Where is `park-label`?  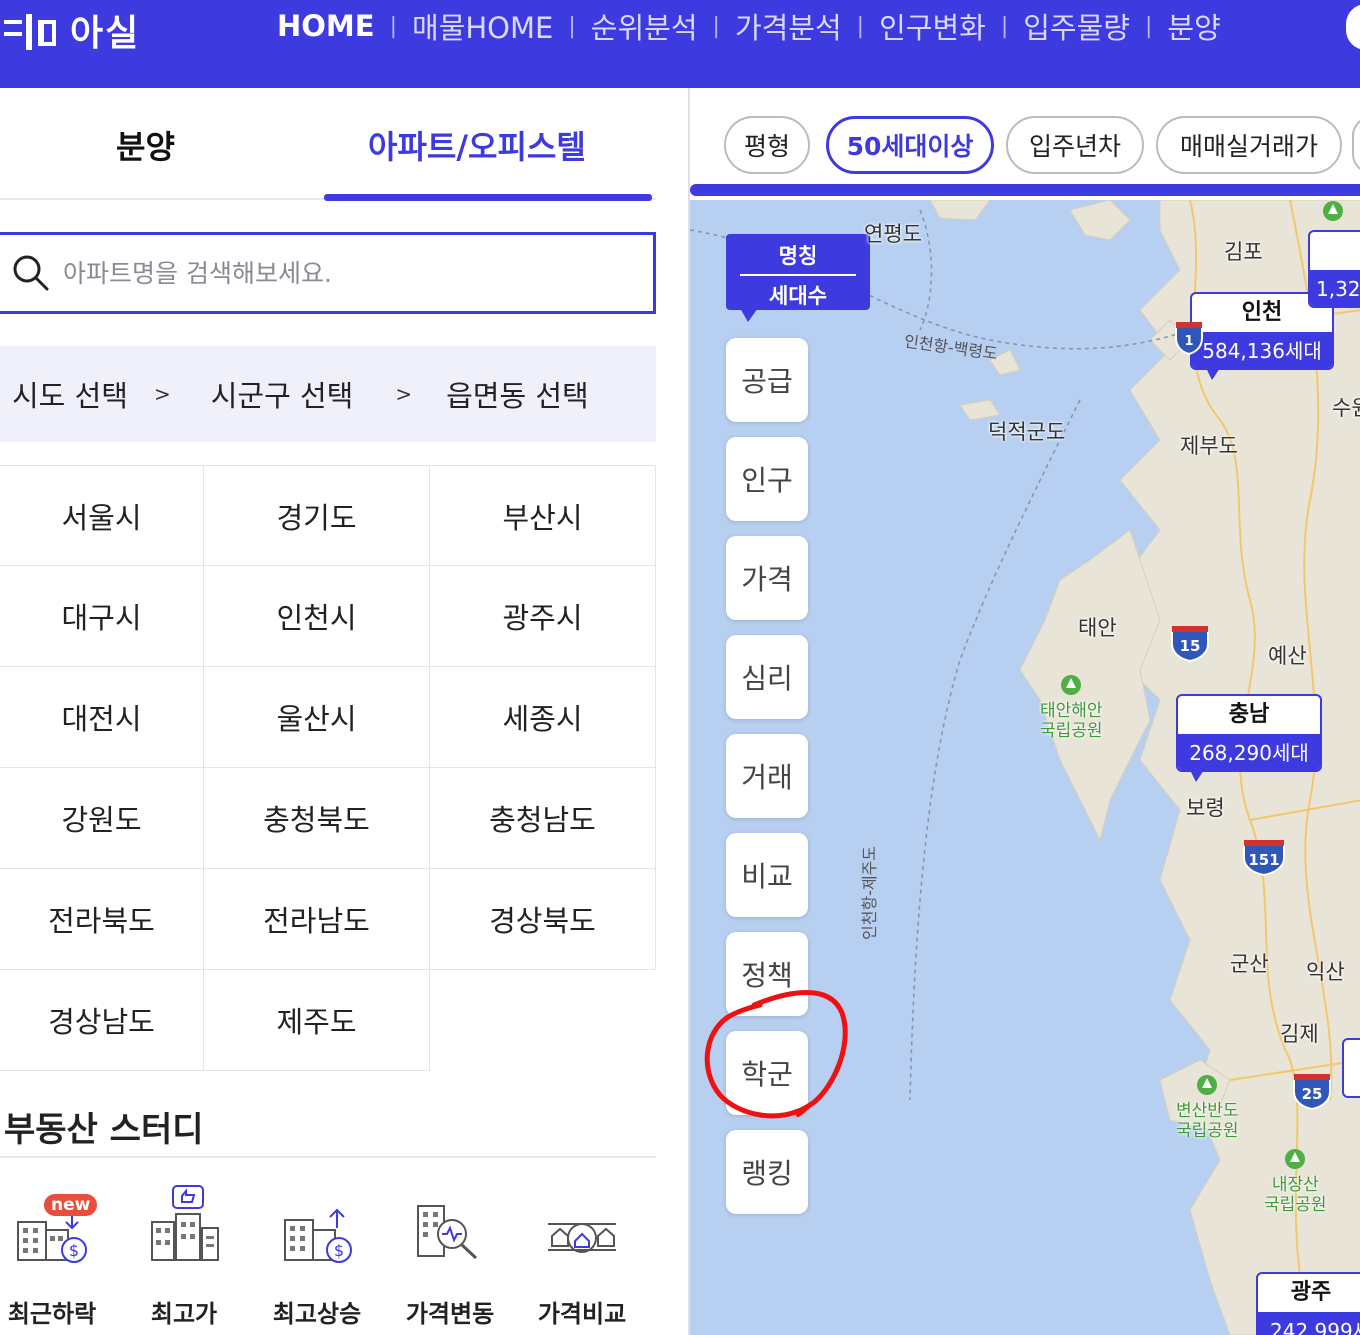 park-label is located at coordinates (1333, 213).